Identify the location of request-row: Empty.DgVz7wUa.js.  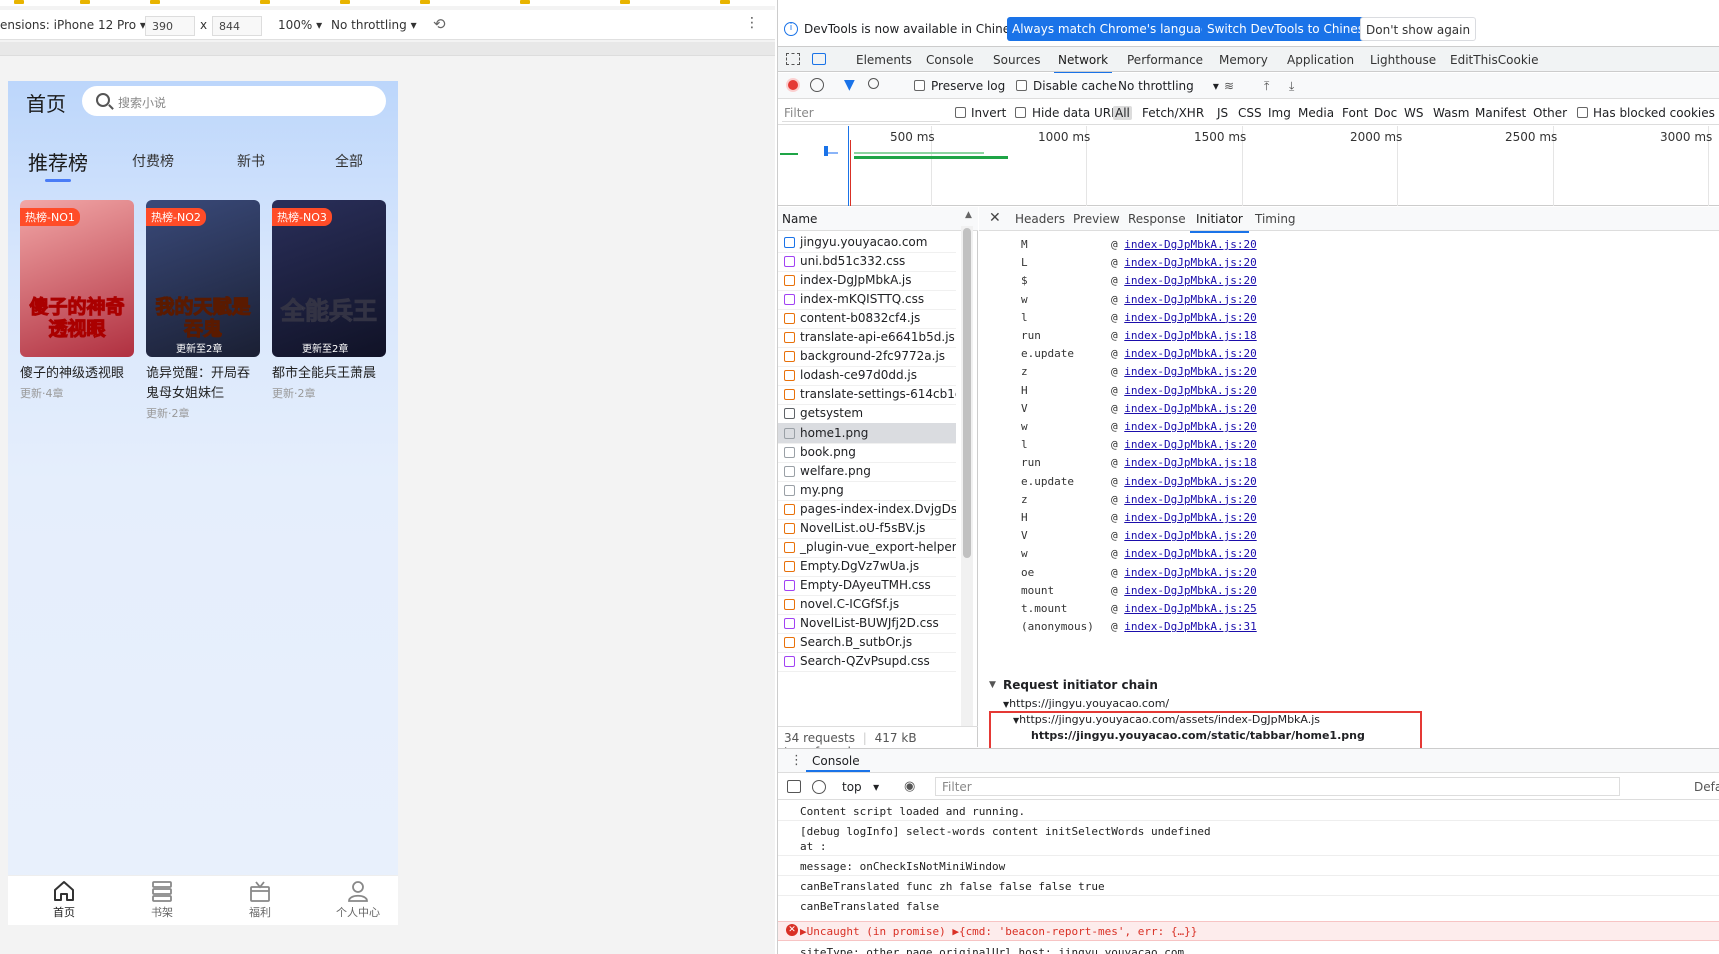
(867, 566).